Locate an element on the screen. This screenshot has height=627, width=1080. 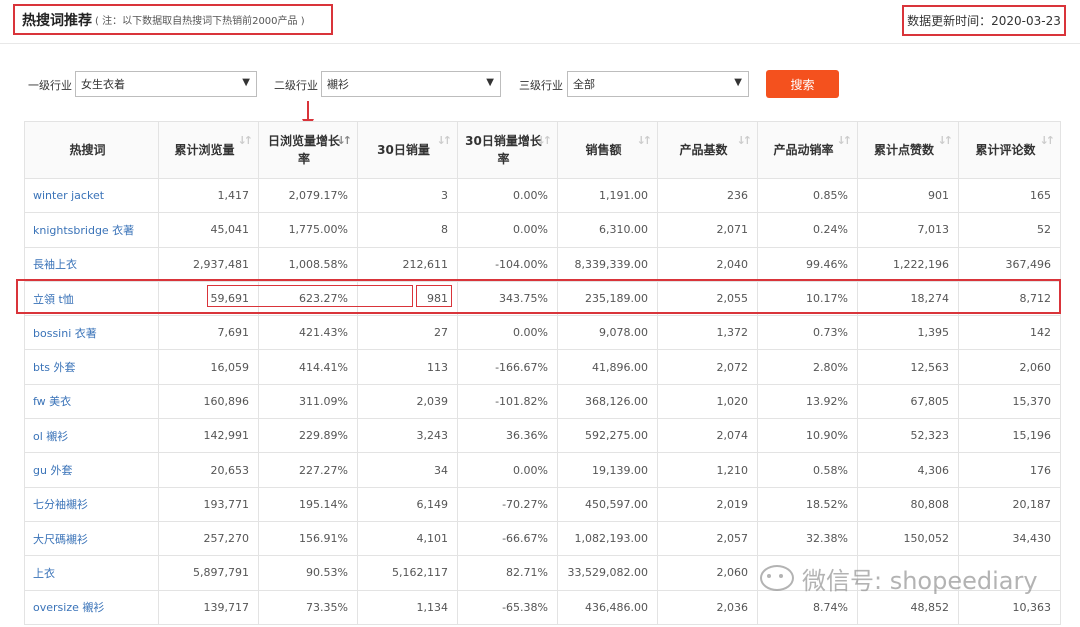
table-cell: 4,101 is located at coordinates (407, 538).